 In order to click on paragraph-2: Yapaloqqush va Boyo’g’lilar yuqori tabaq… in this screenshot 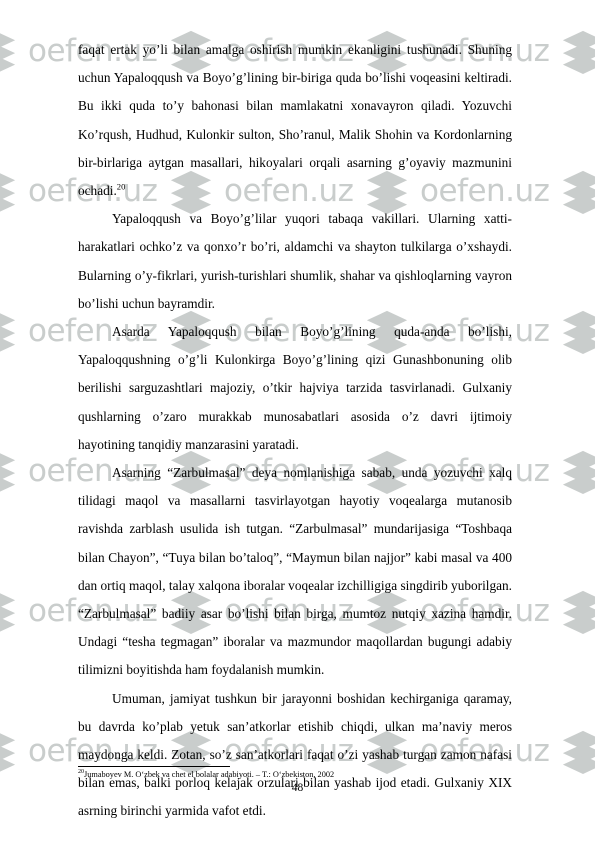, I will do `click(295, 261)`.